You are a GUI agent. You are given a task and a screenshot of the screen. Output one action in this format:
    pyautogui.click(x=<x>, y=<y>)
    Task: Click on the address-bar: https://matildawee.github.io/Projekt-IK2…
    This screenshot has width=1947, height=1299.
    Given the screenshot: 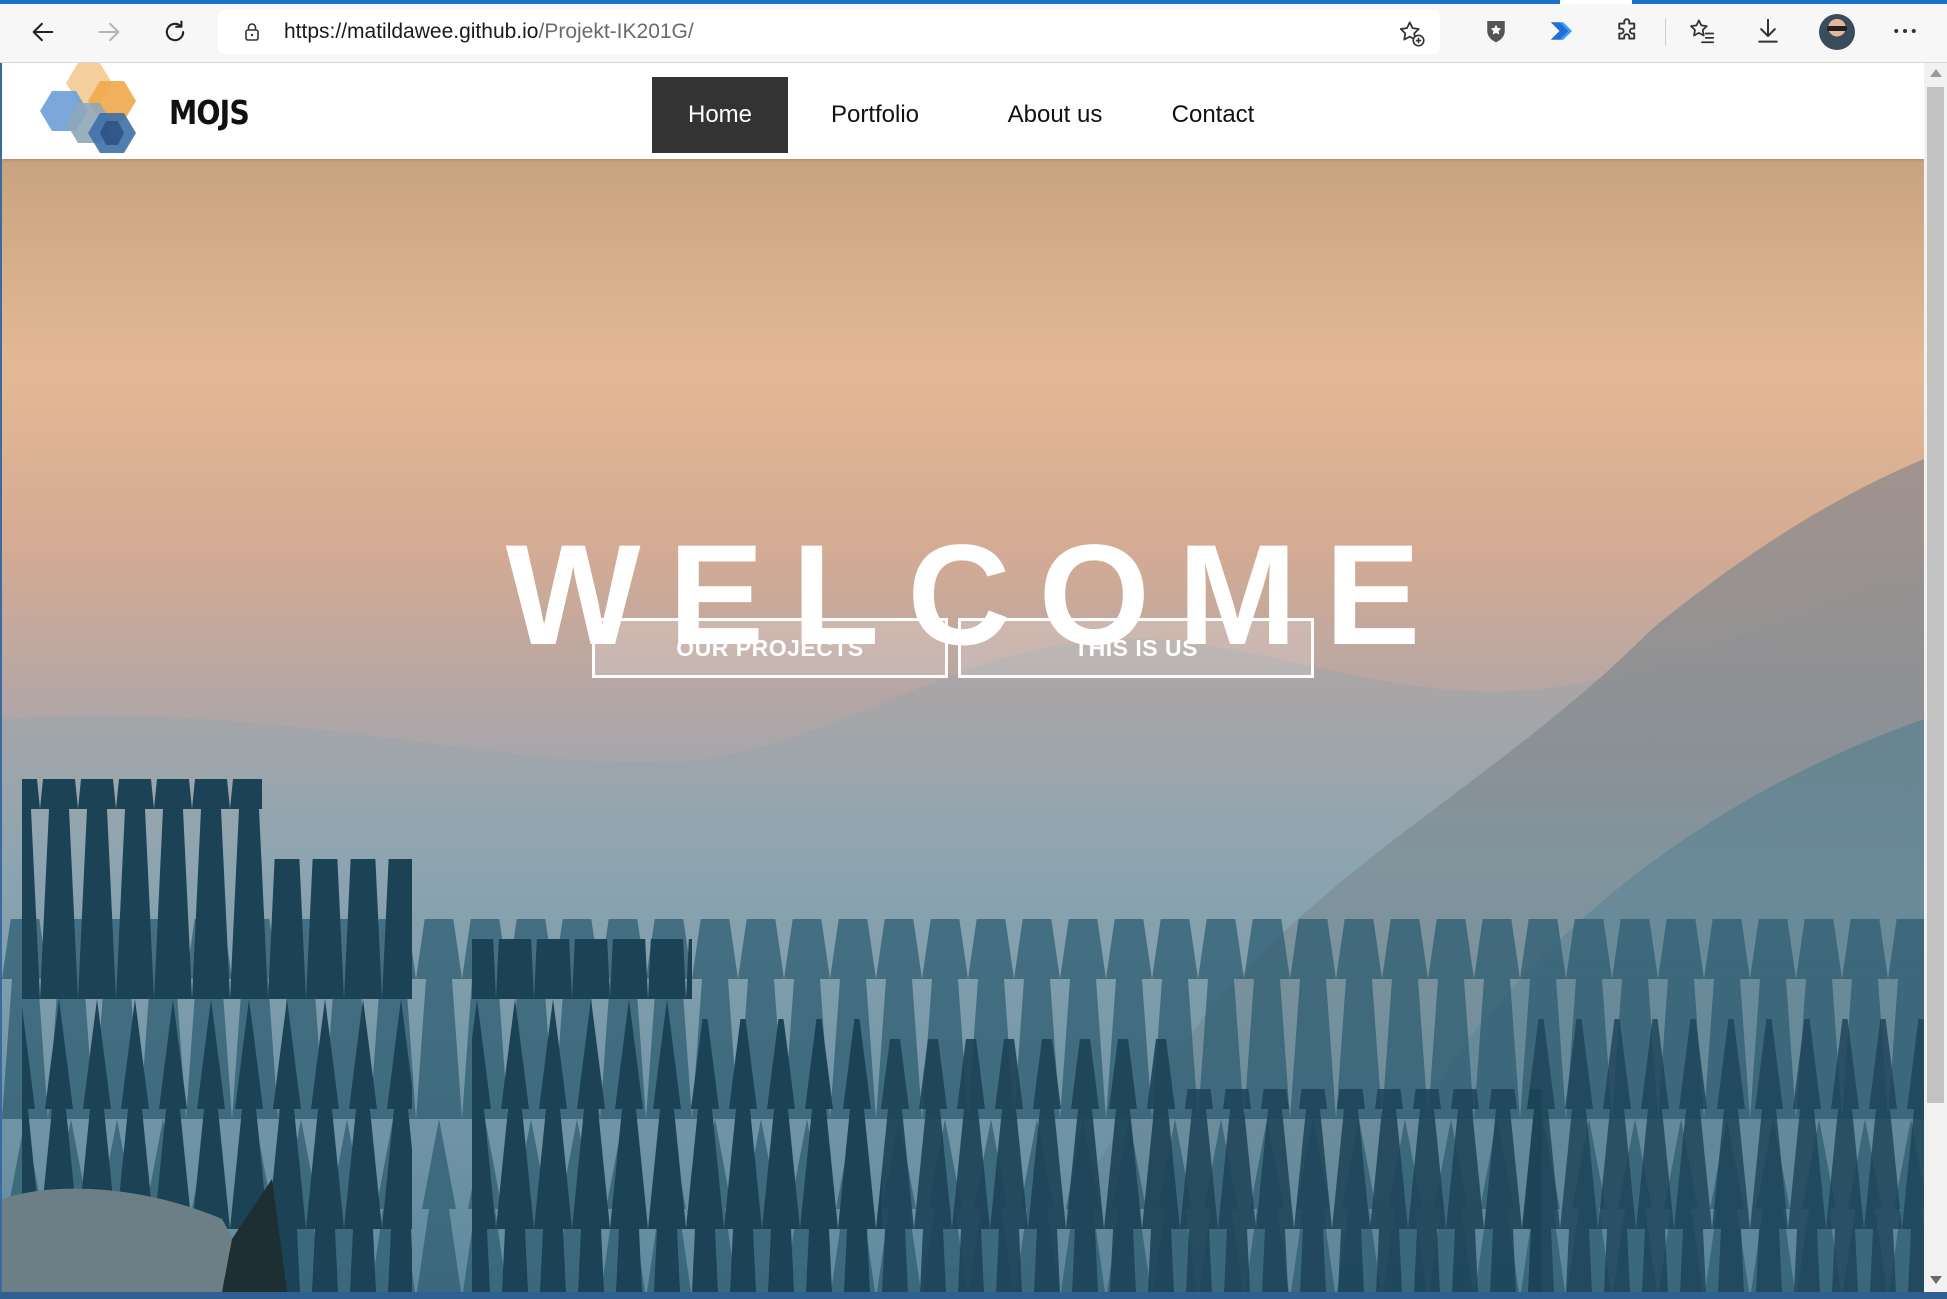 What is the action you would take?
    pyautogui.click(x=829, y=32)
    